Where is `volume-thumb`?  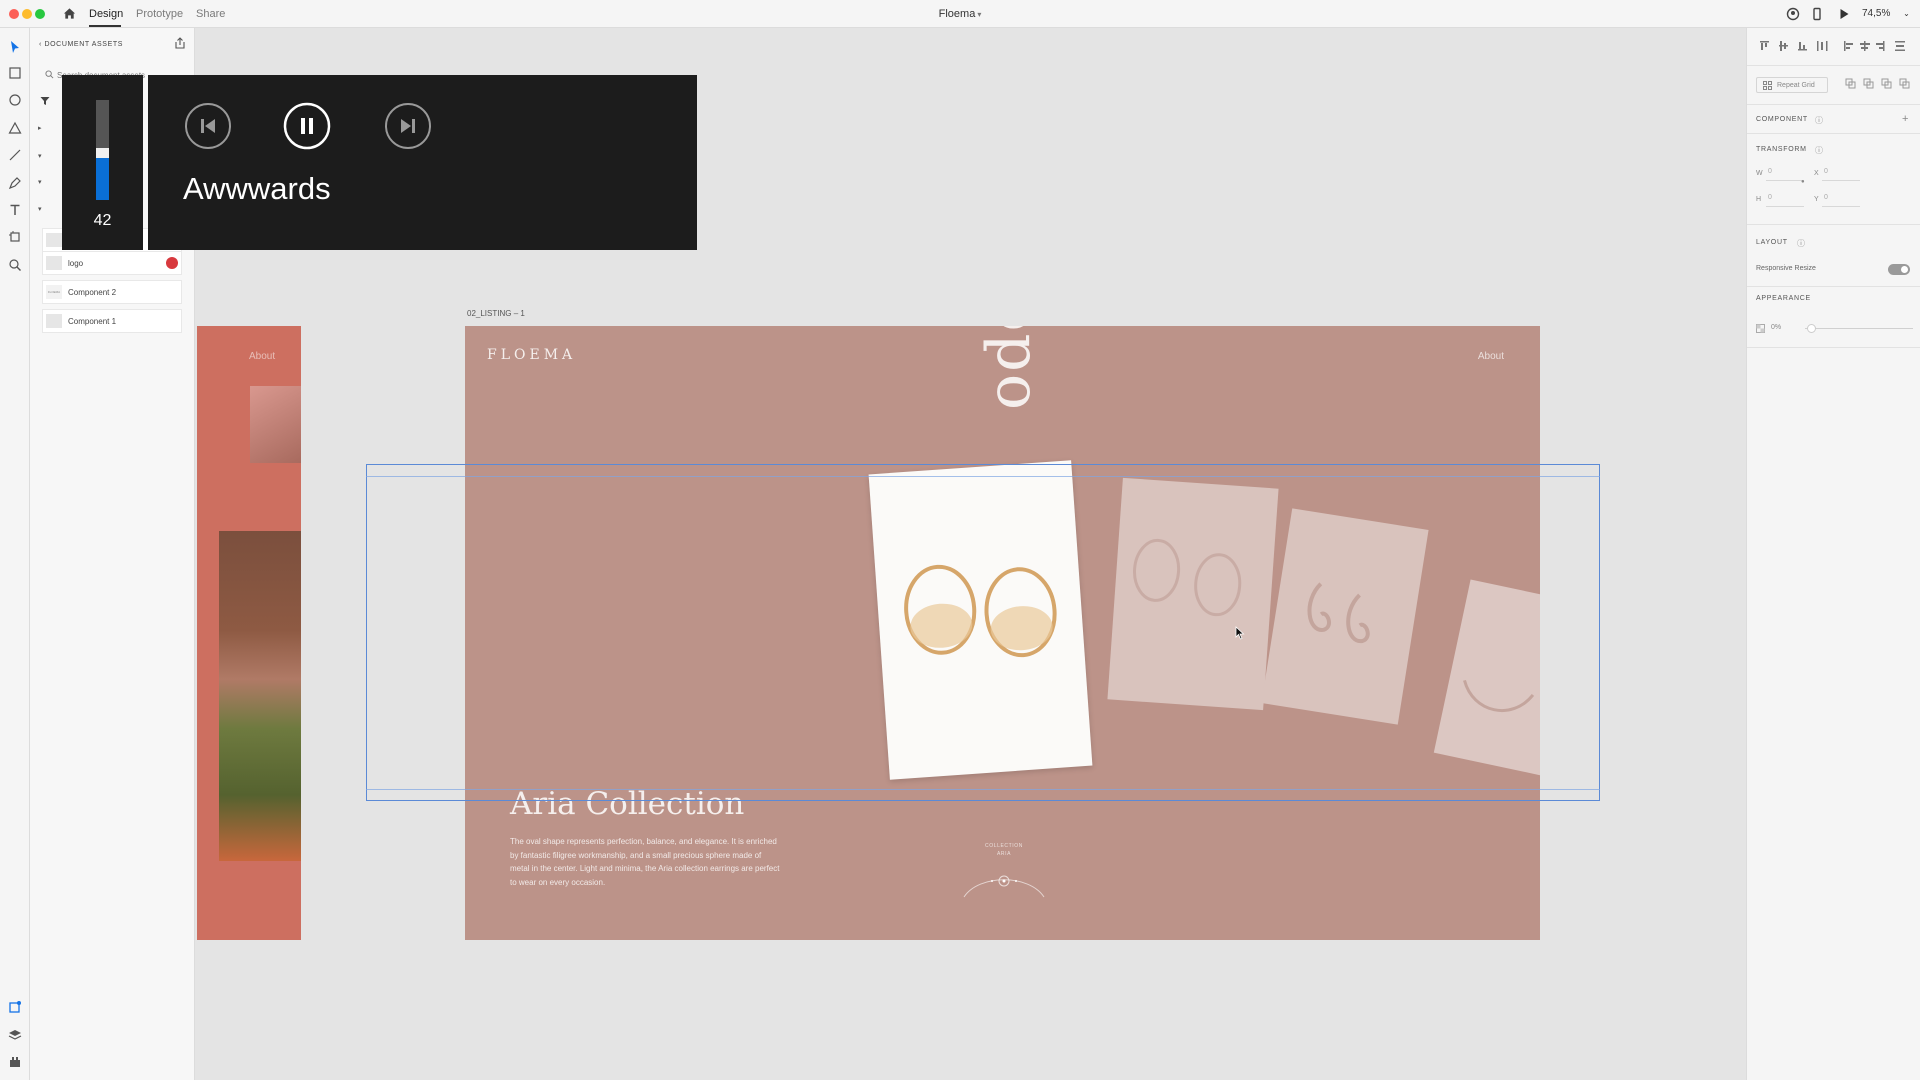 volume-thumb is located at coordinates (102, 153).